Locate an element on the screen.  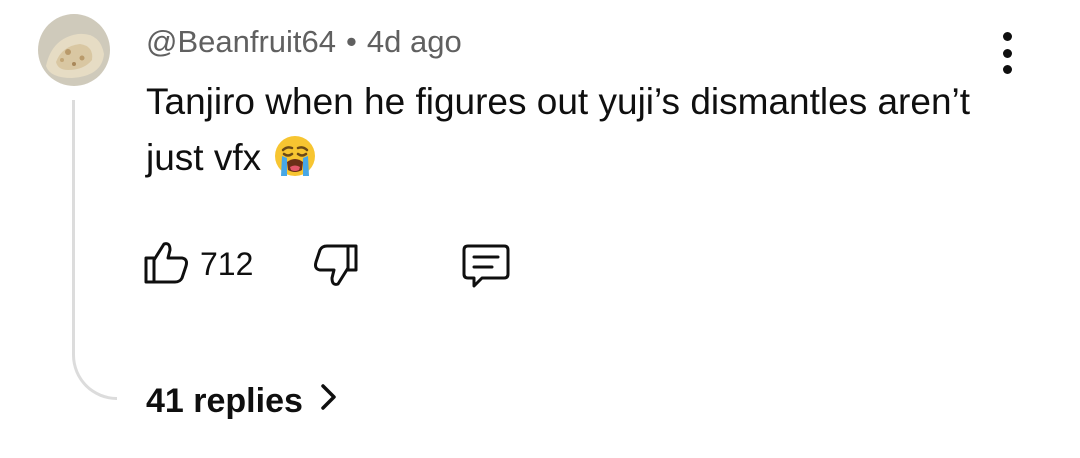
comment-icon is located at coordinates (486, 270).